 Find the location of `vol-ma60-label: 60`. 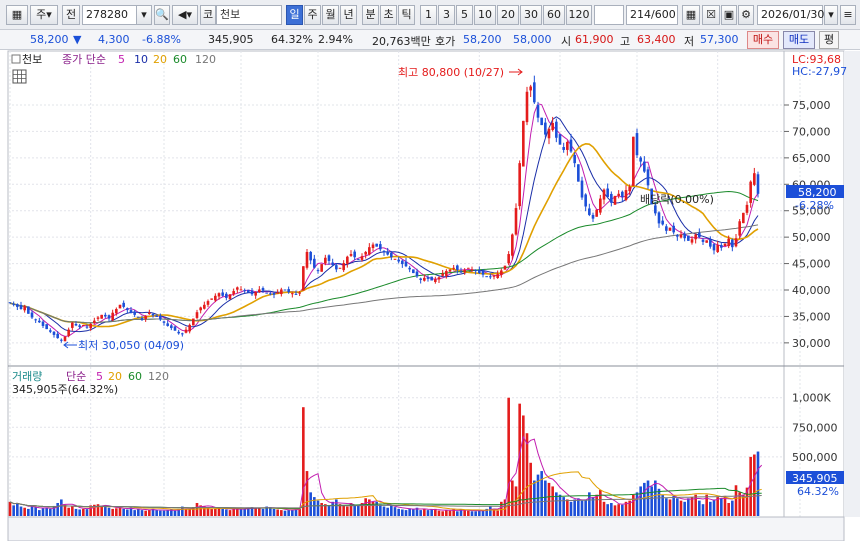

vol-ma60-label: 60 is located at coordinates (135, 376).